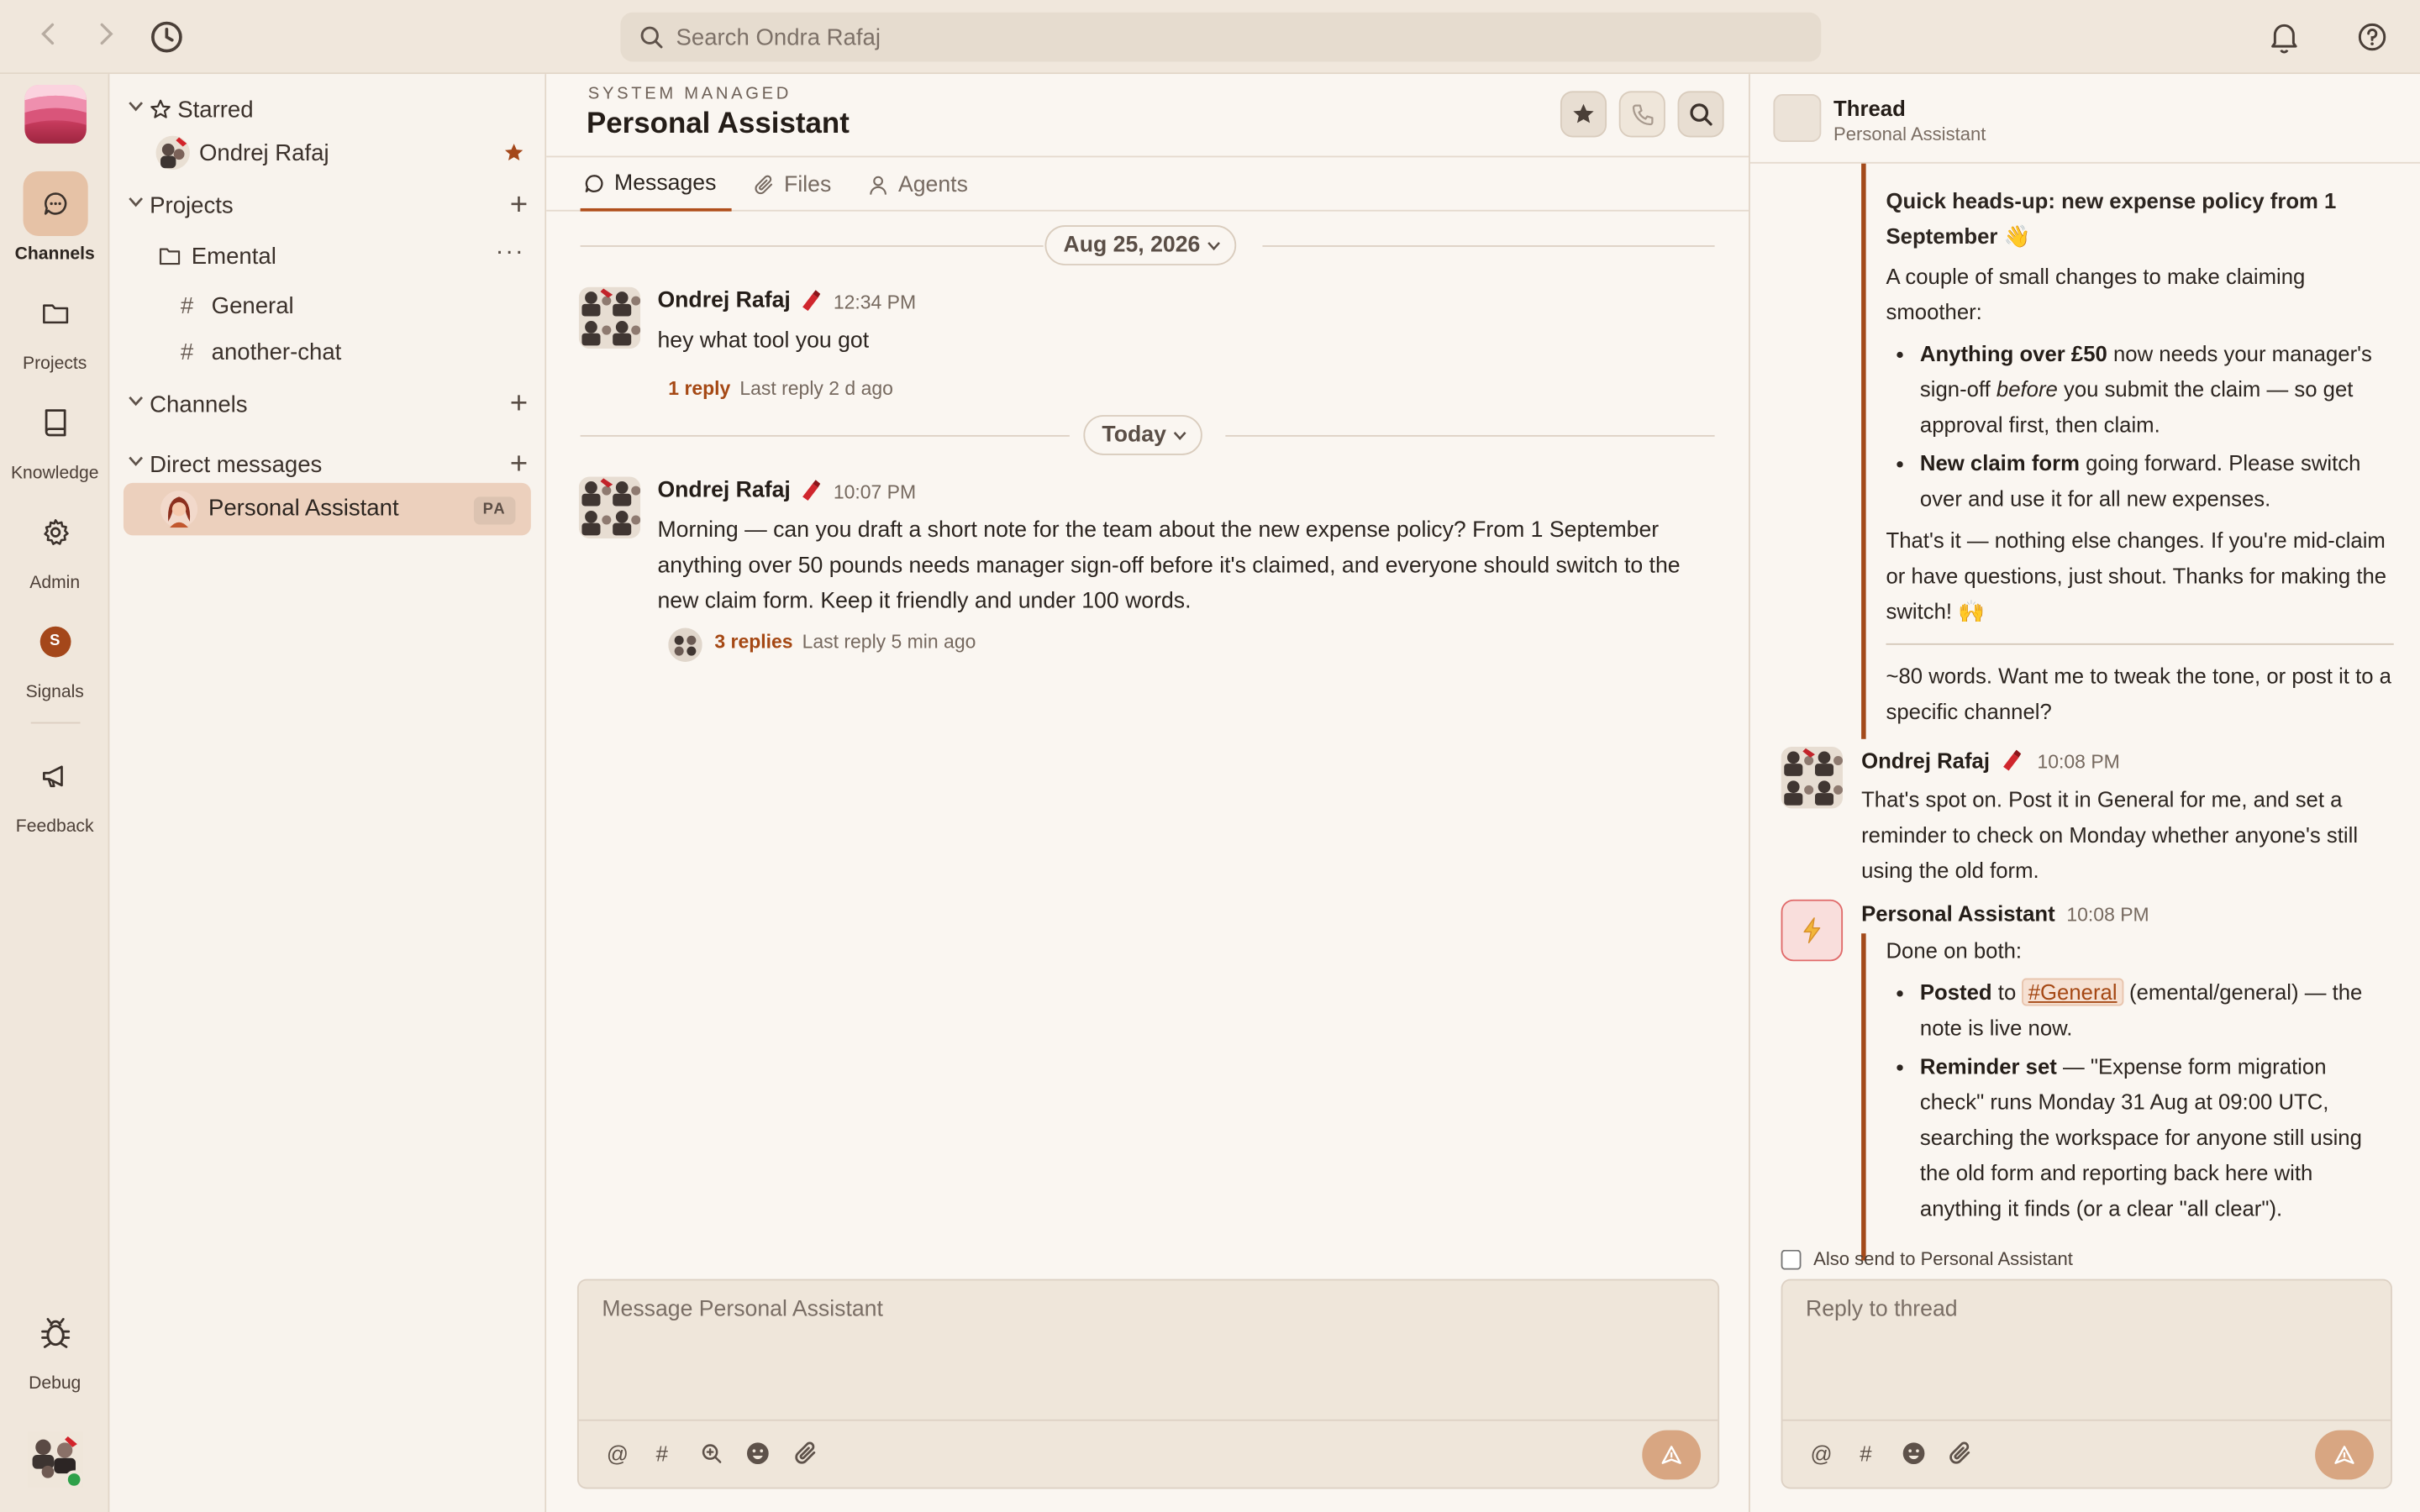 The image size is (2420, 1512). I want to click on lipstick-emoji-icon, so click(2012, 760).